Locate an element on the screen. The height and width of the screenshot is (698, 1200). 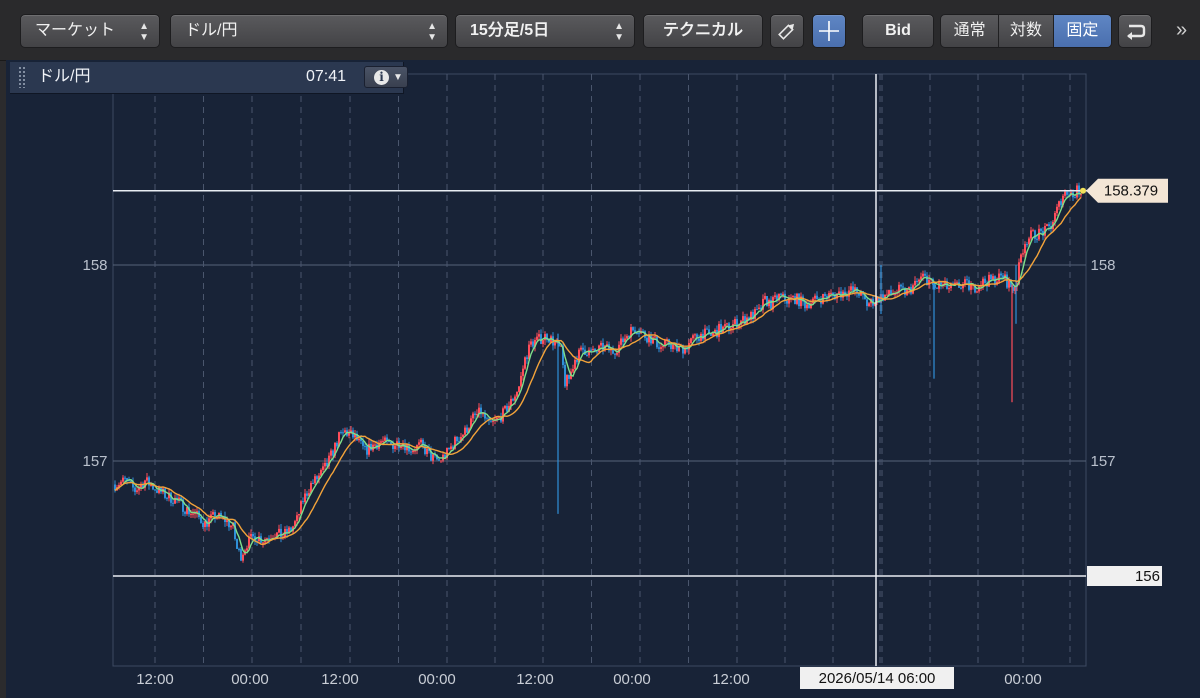
drag-handle-icon is located at coordinates (22, 77).